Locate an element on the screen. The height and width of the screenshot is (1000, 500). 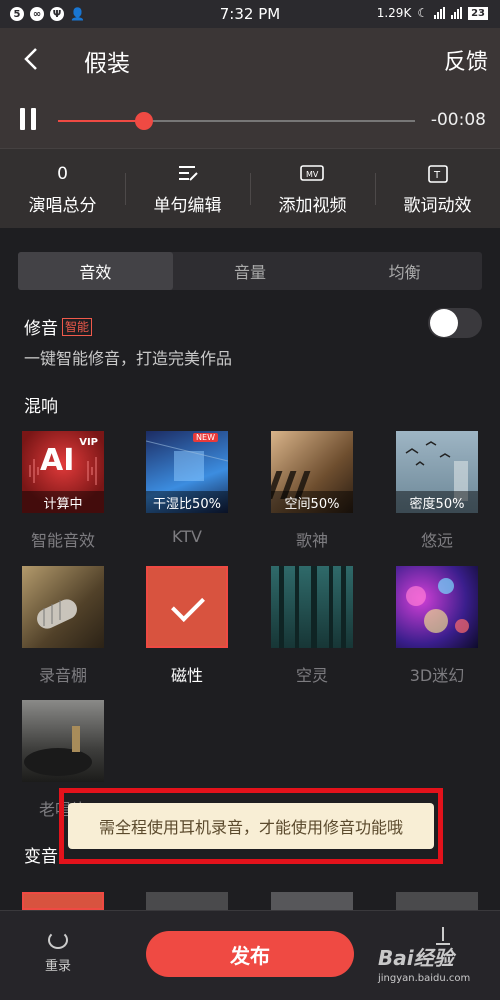
tab-equalizer: 均衡 is located at coordinates (404, 271).